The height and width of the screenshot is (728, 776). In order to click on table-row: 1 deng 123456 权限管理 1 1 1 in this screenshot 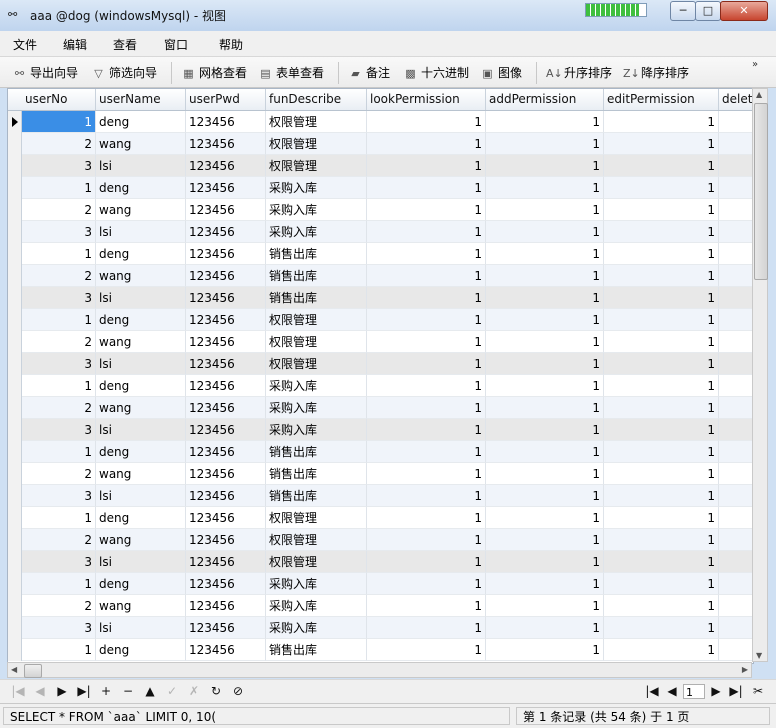, I will do `click(380, 122)`.